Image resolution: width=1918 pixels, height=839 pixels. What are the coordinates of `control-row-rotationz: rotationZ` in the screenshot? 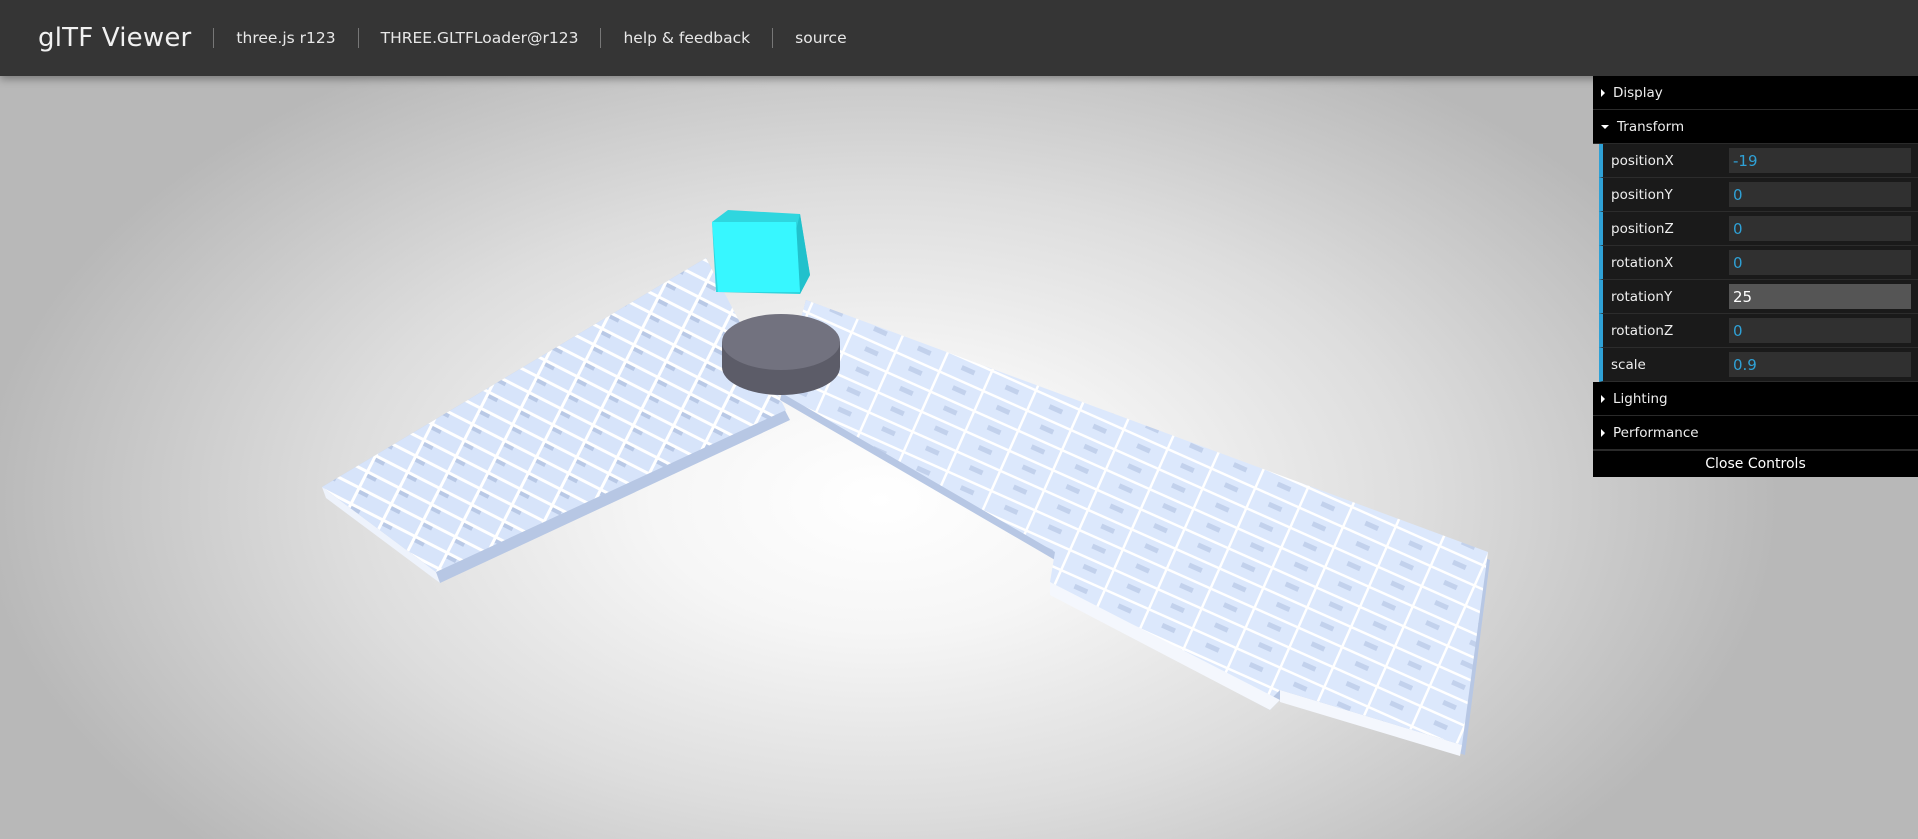 It's located at (1758, 331).